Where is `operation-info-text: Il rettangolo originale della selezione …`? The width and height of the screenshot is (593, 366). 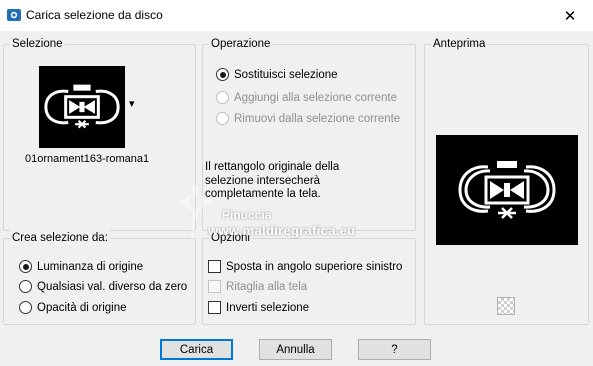 operation-info-text: Il rettangolo originale della selezione … is located at coordinates (272, 181).